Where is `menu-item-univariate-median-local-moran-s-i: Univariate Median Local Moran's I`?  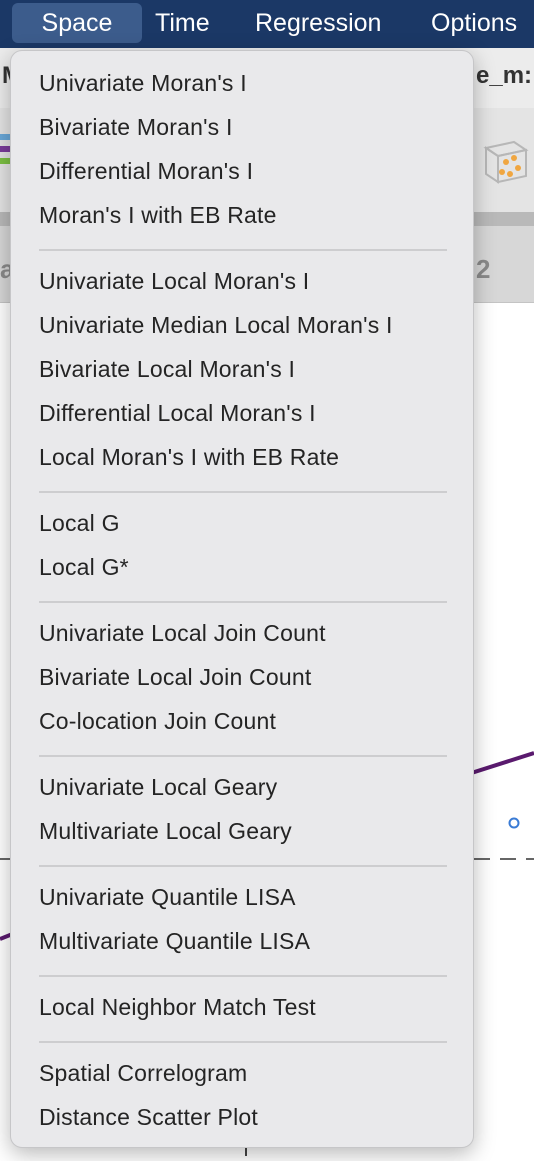 menu-item-univariate-median-local-moran-s-i: Univariate Median Local Moran's I is located at coordinates (216, 325).